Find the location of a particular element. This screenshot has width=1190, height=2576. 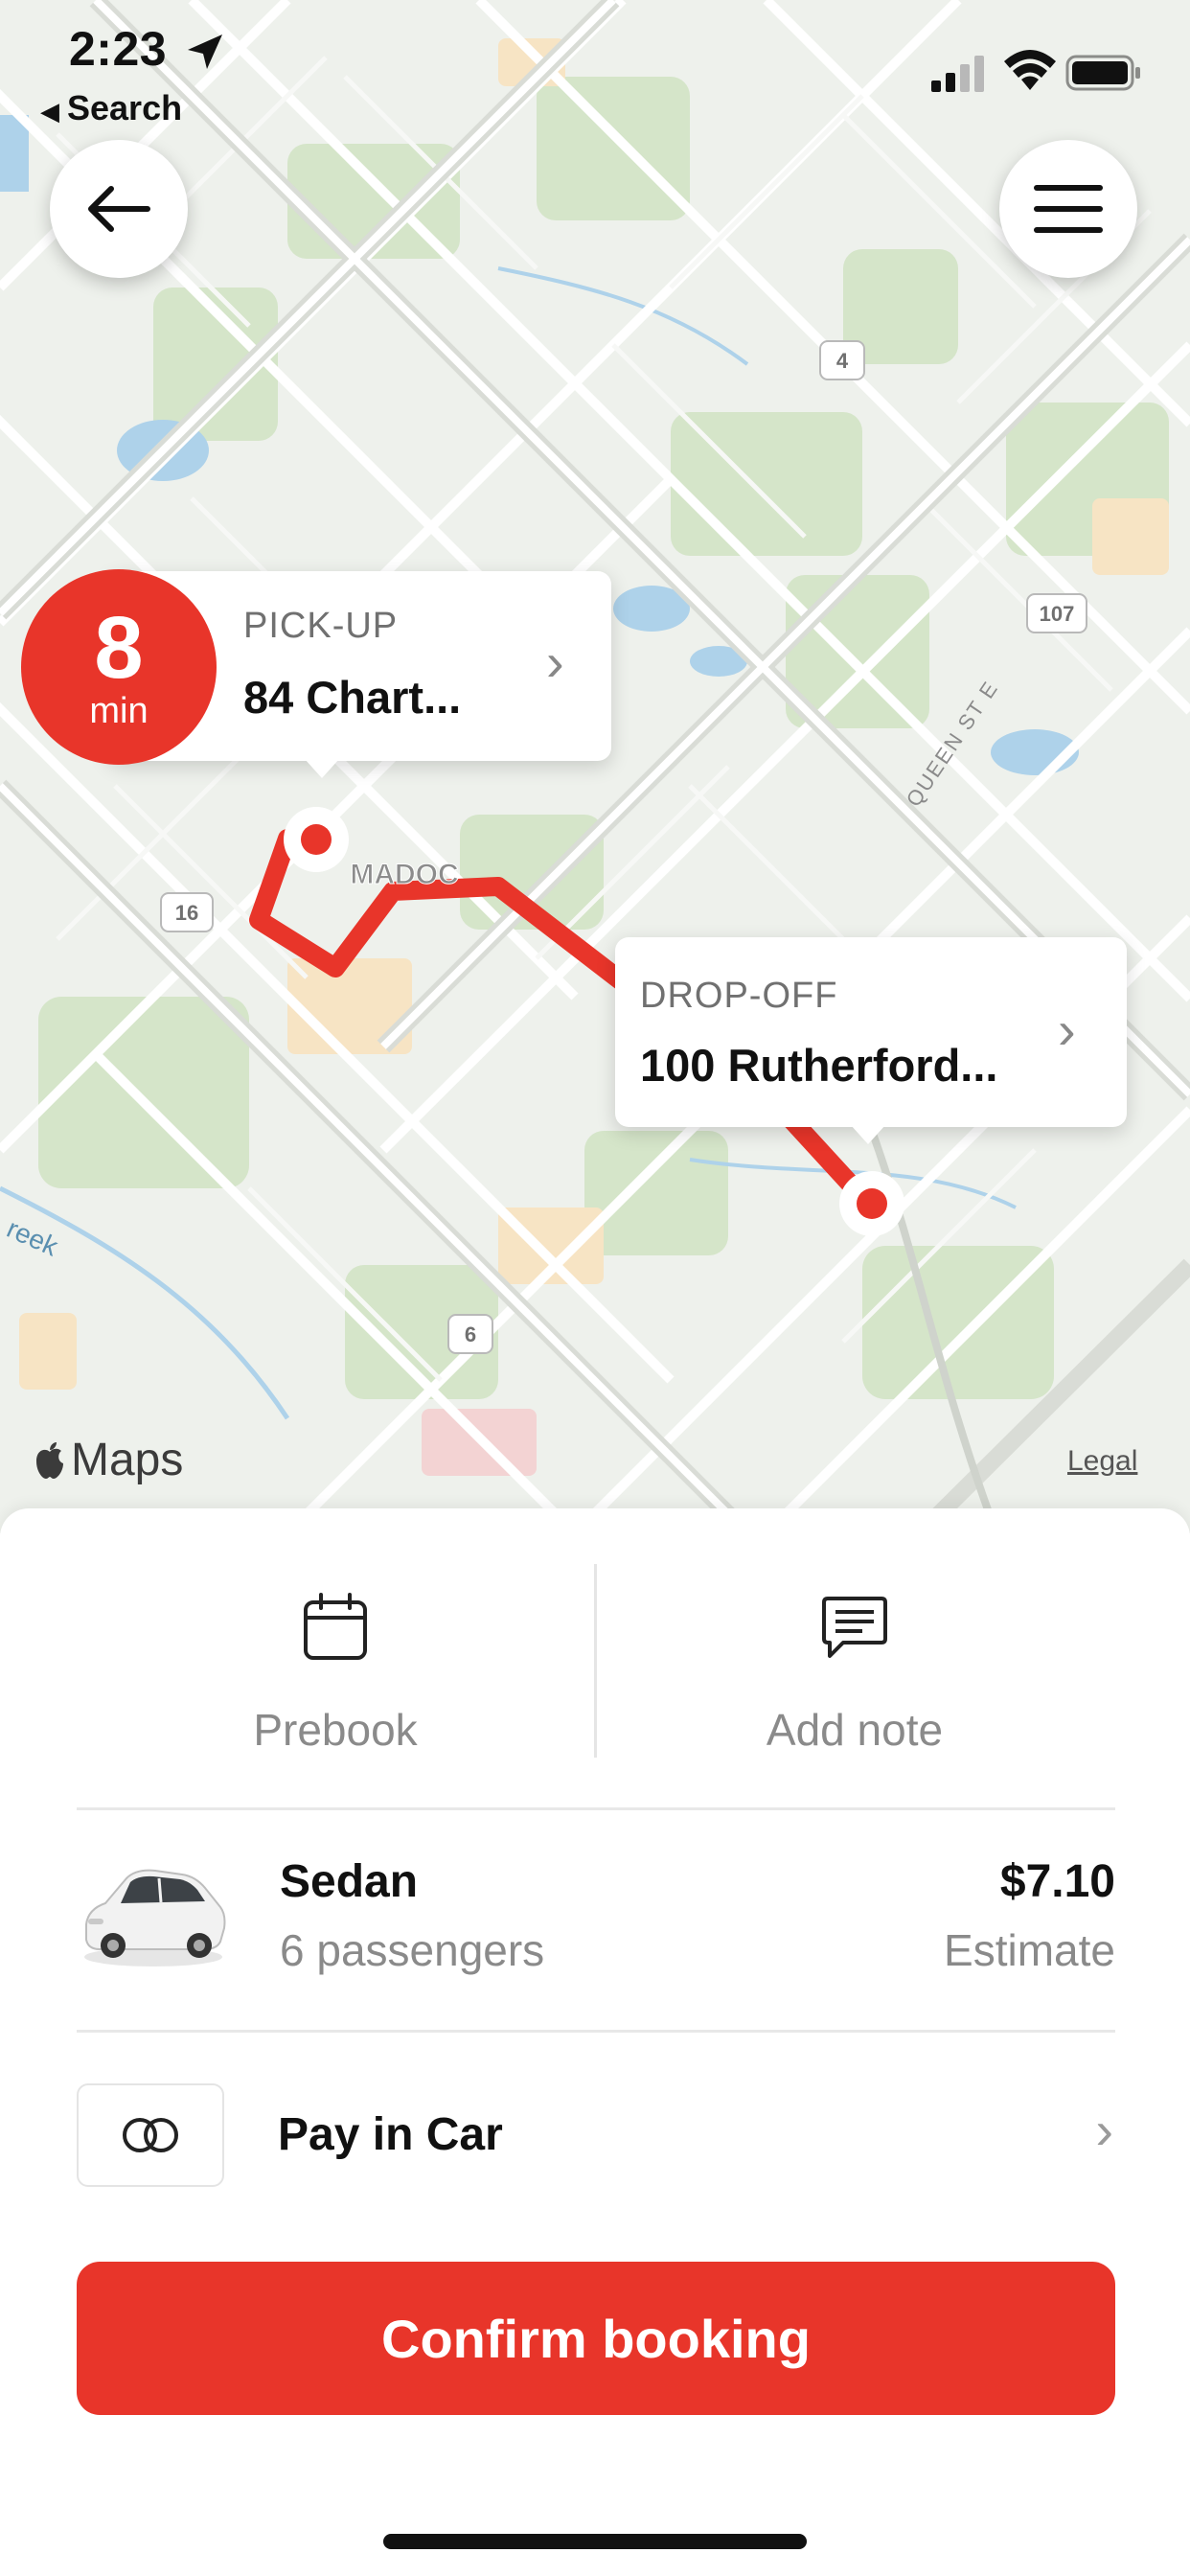

eta-value: 8 is located at coordinates (119, 648).